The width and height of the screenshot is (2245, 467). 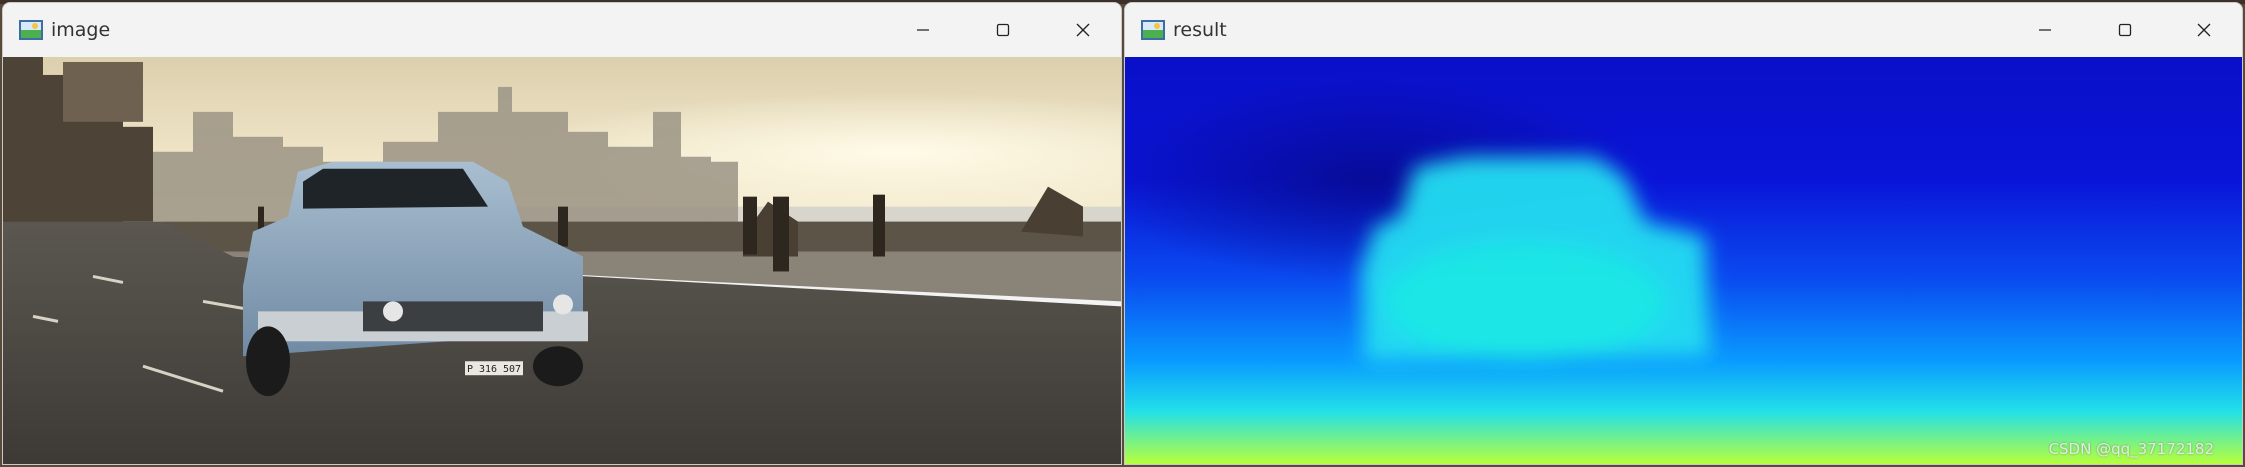 What do you see at coordinates (1200, 30) in the screenshot?
I see `window-title: result` at bounding box center [1200, 30].